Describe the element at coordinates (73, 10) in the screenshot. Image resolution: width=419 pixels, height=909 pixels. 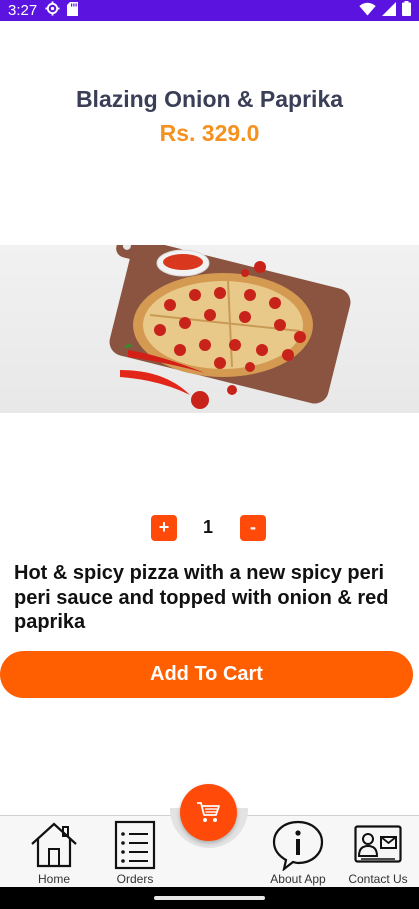
I see `sd-card-icon` at that location.